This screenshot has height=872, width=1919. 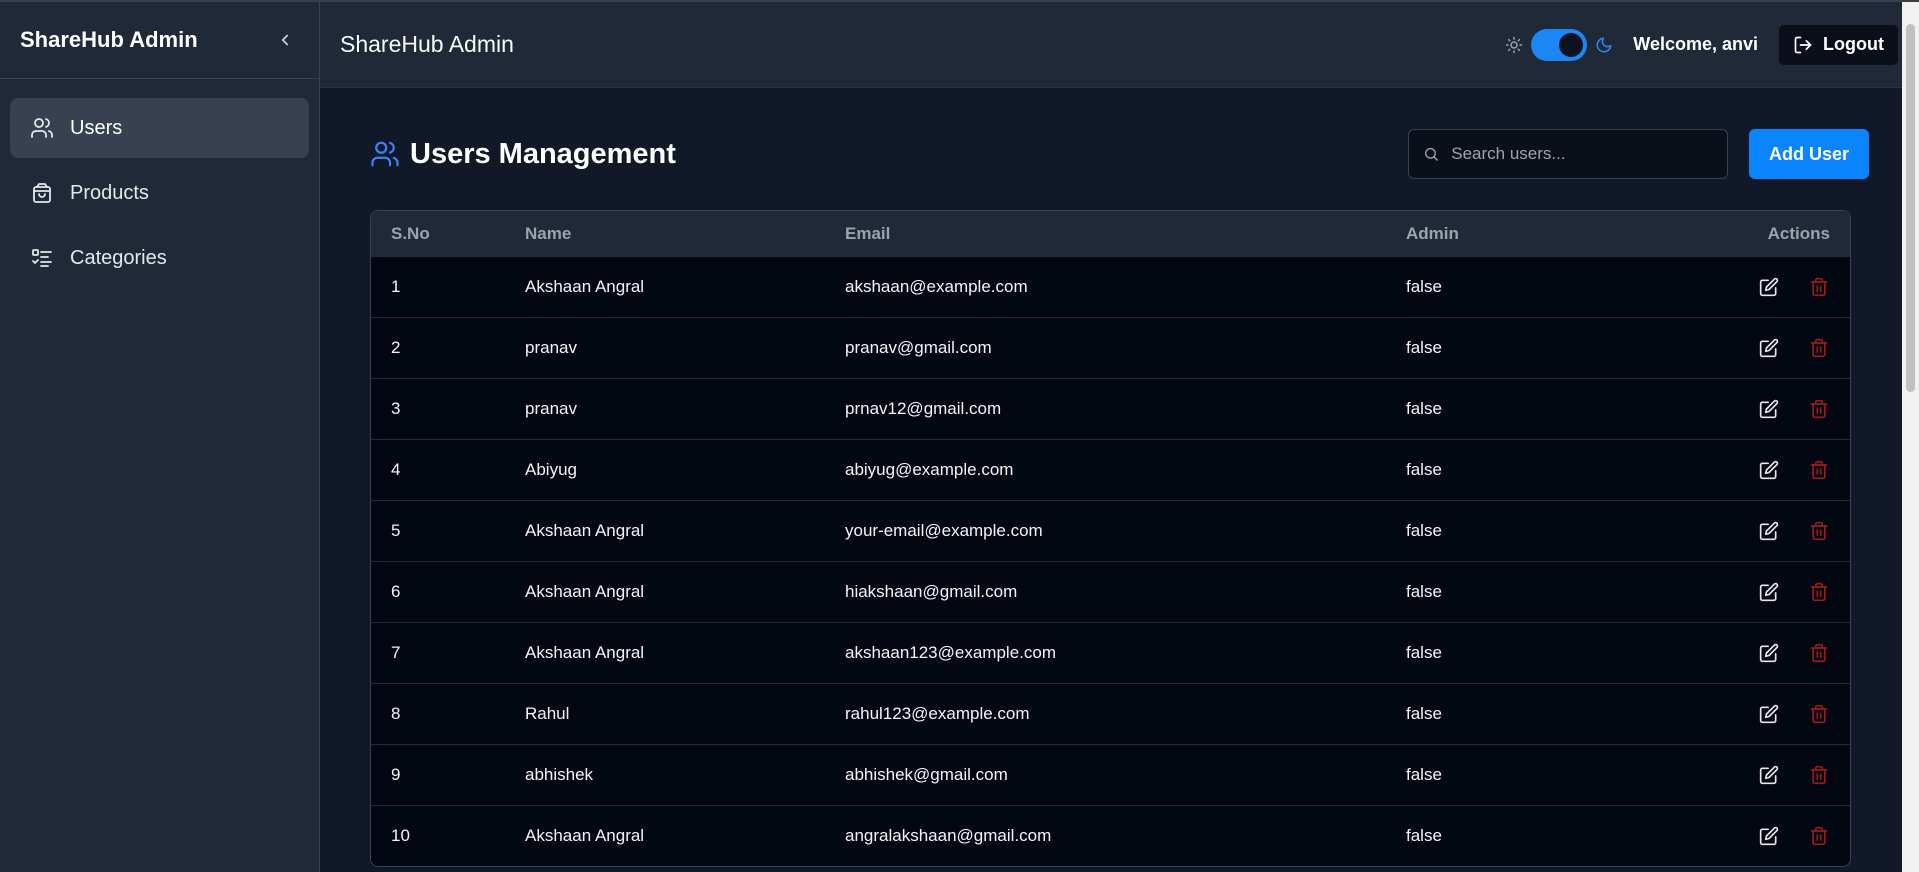 I want to click on cell-email: rahul123@example.com, so click(x=937, y=713).